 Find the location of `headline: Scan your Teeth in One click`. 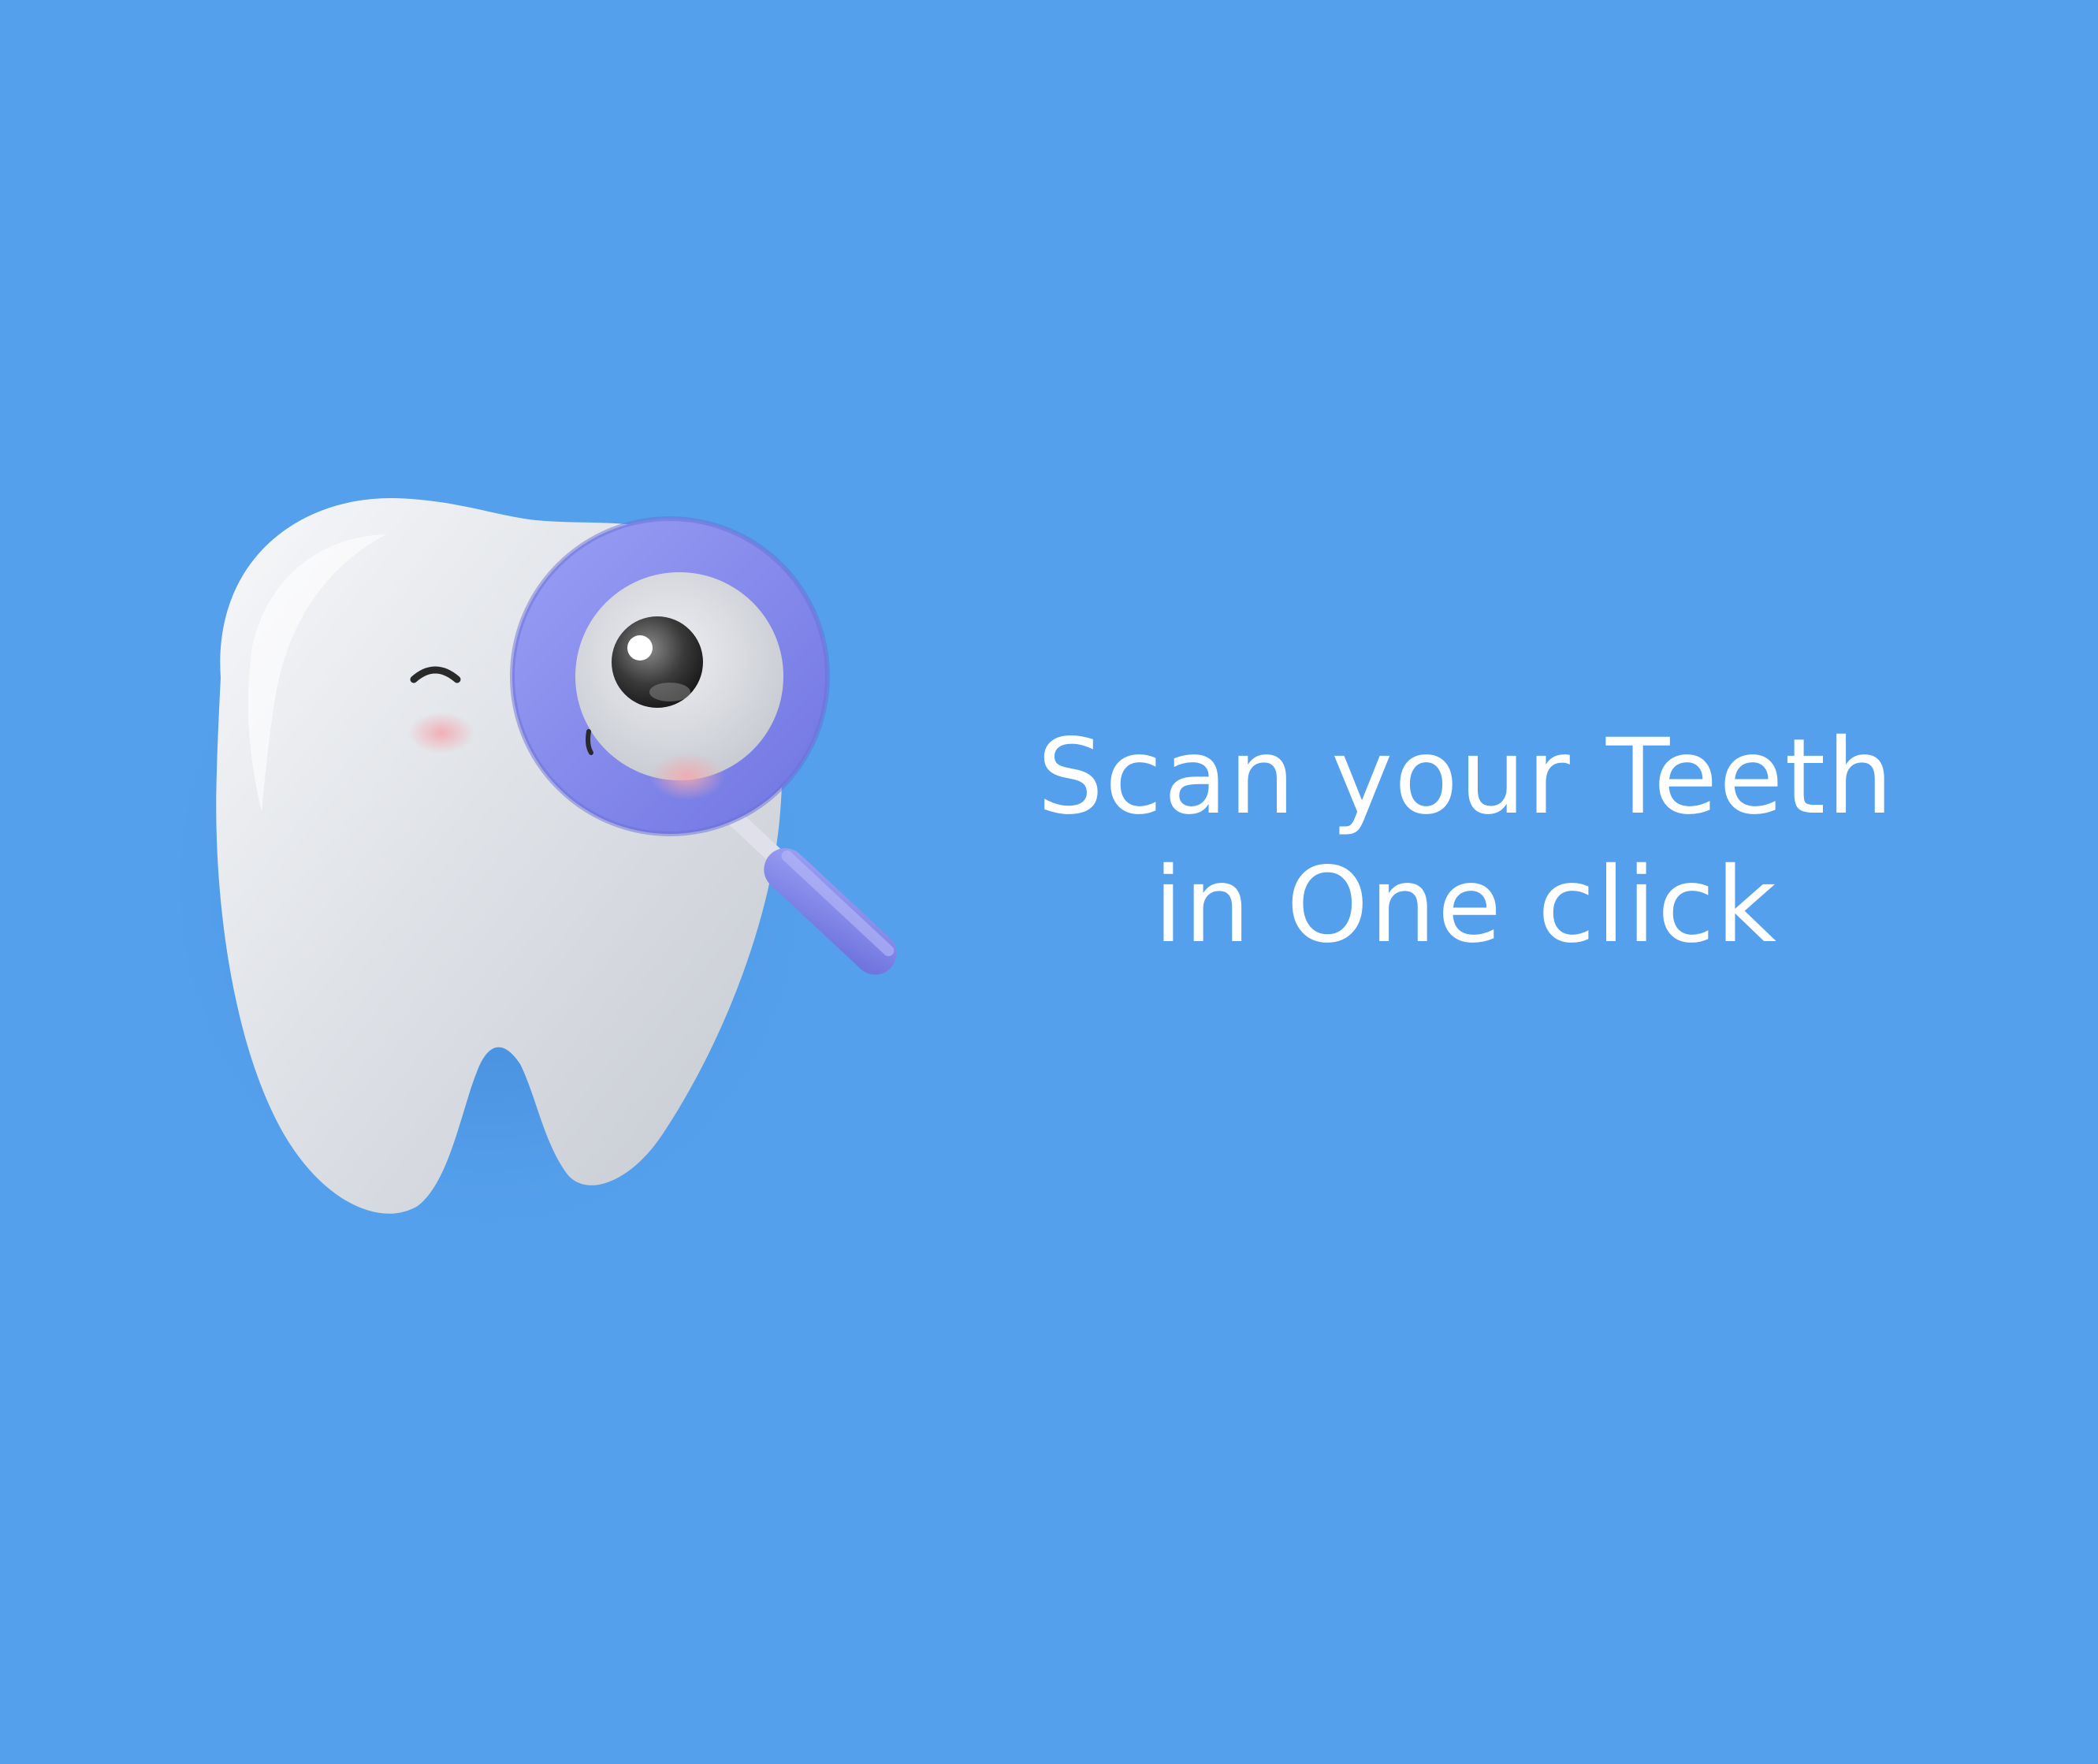

headline: Scan your Teeth in One click is located at coordinates (1466, 841).